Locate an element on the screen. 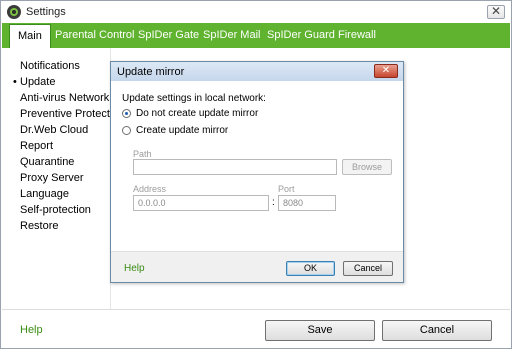 The image size is (512, 349). dialog-title-bar: Update mirror ✕ is located at coordinates (257, 71).